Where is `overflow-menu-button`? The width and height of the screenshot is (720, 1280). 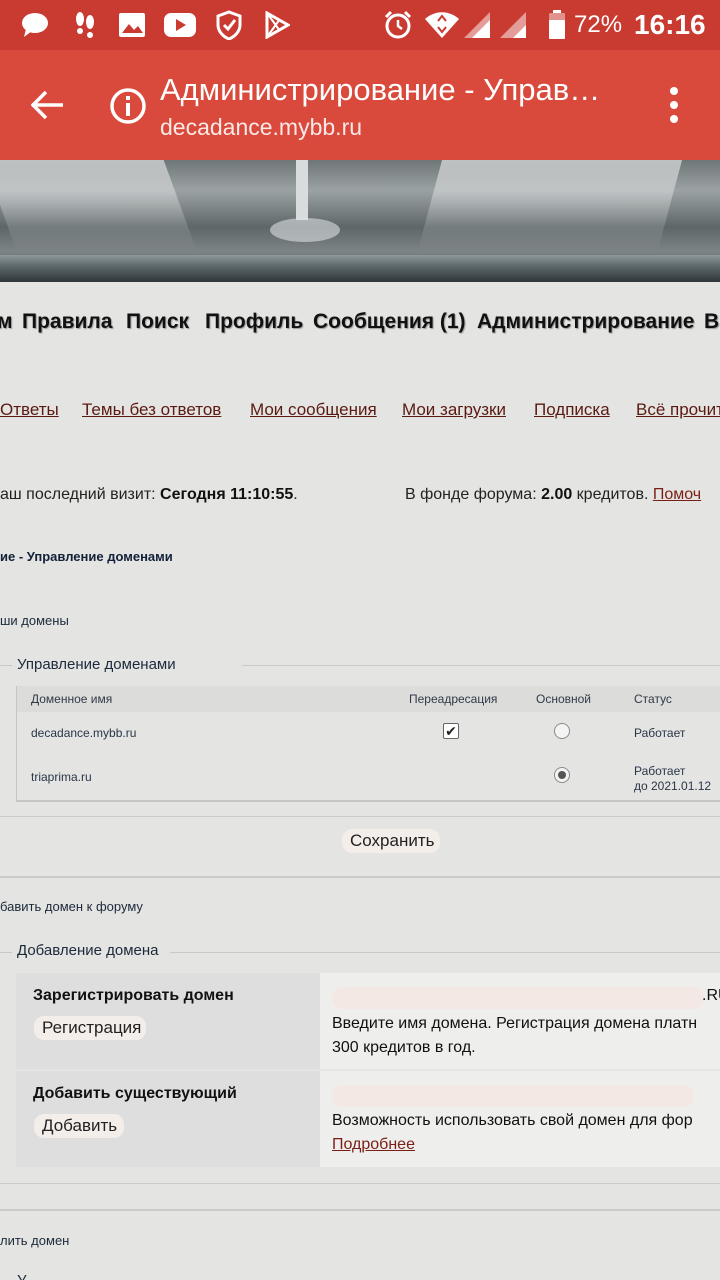
overflow-menu-button is located at coordinates (674, 105).